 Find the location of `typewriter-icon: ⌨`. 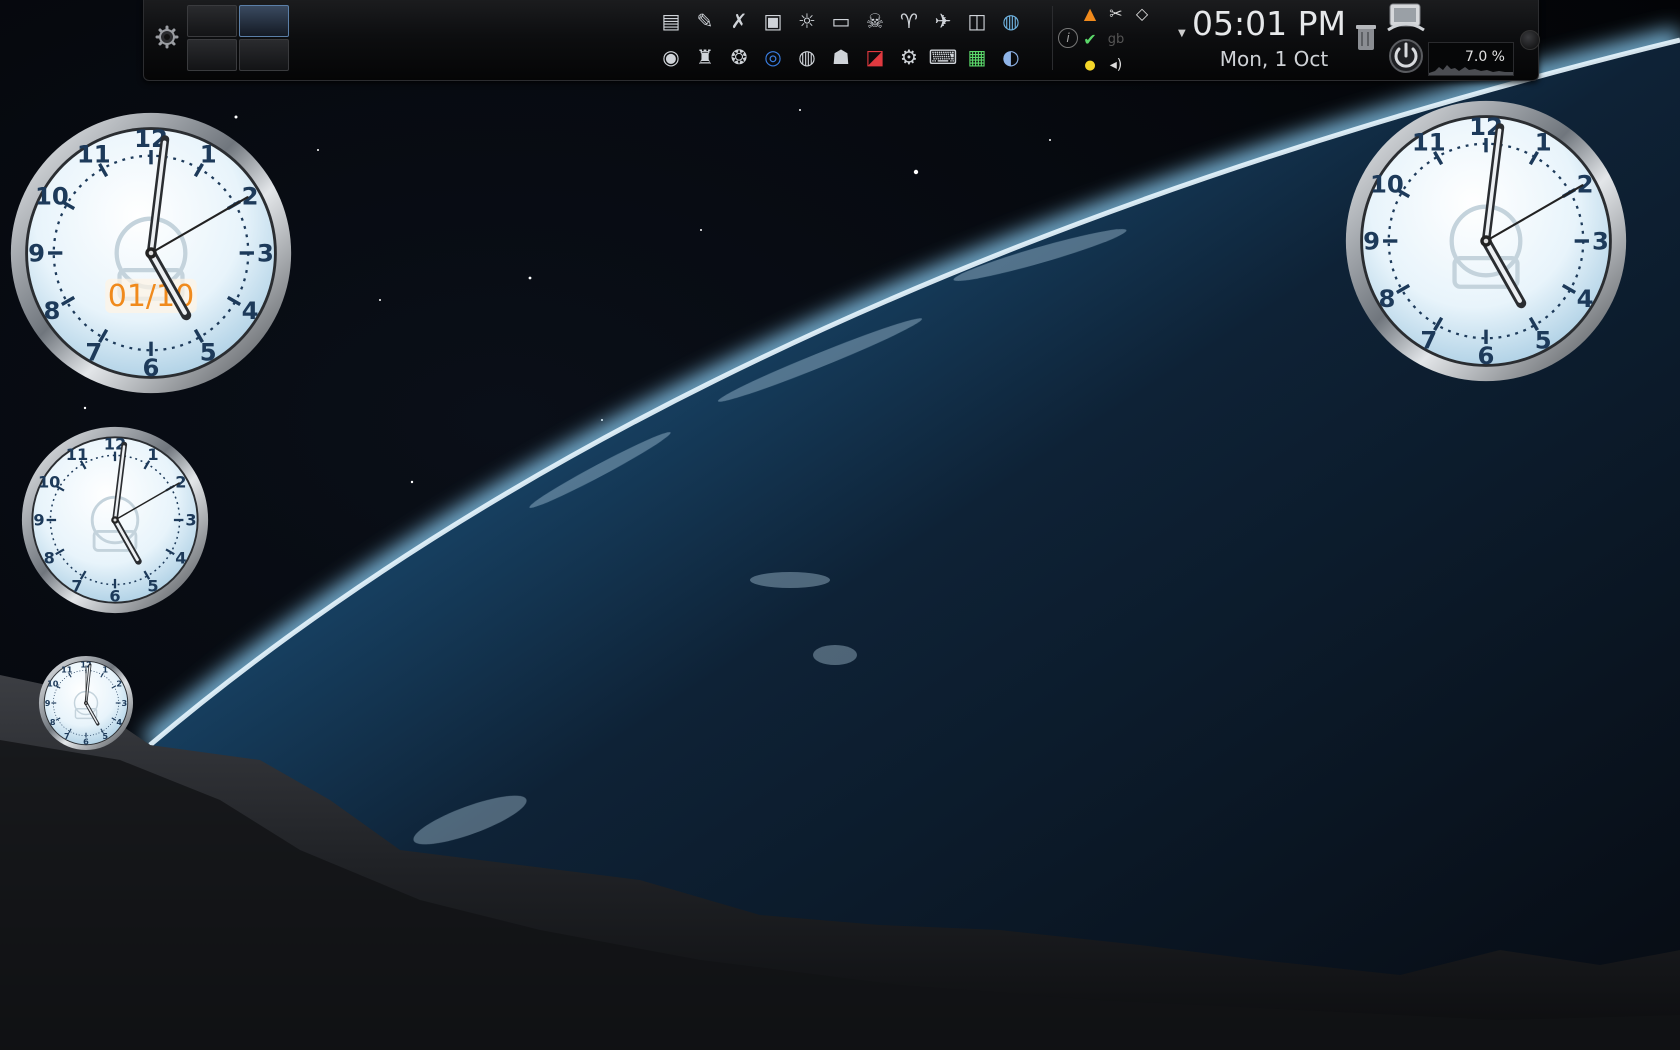

typewriter-icon: ⌨ is located at coordinates (943, 57).